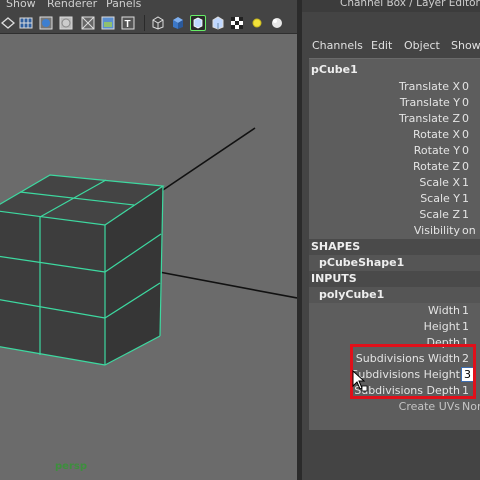 The height and width of the screenshot is (480, 480). I want to click on toolbar-separator, so click(144, 23).